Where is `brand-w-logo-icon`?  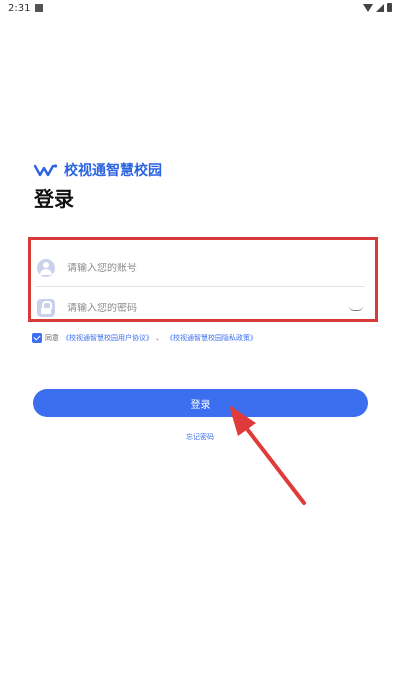 brand-w-logo-icon is located at coordinates (46, 170).